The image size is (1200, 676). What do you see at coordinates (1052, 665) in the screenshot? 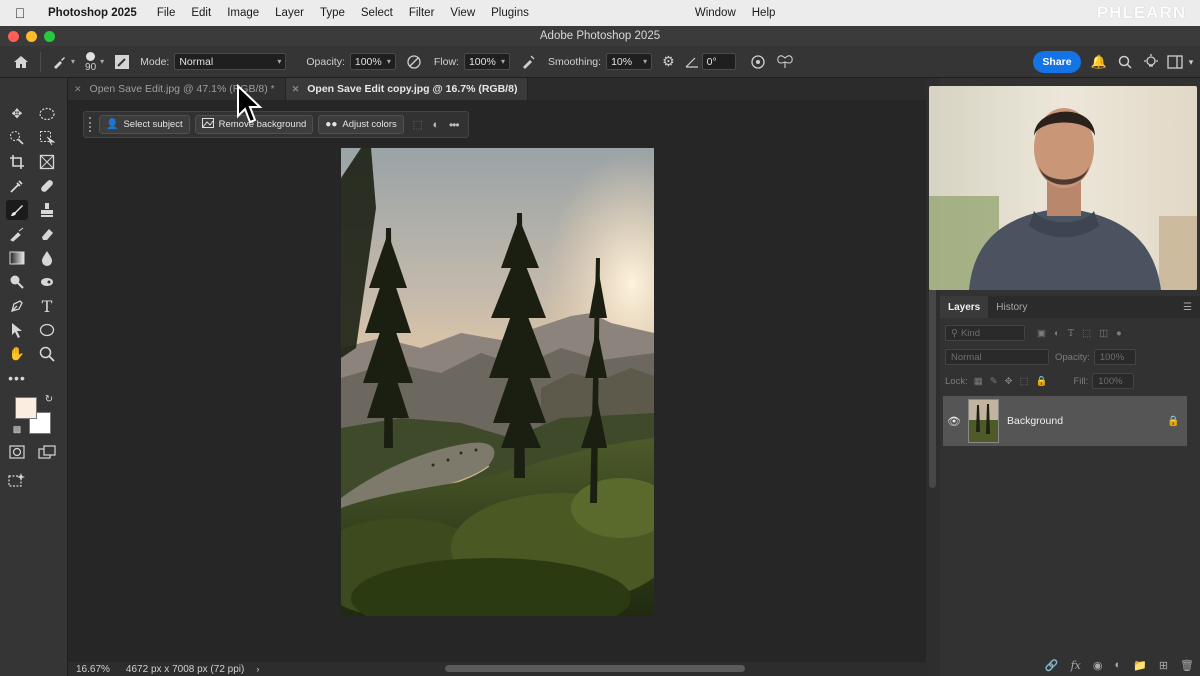
I see `link-layers-icon: 🔗` at bounding box center [1052, 665].